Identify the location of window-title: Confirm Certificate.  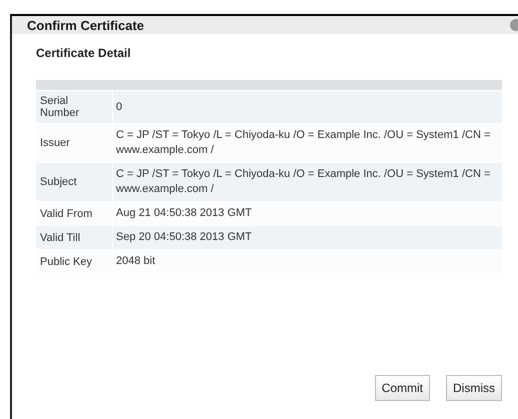
(85, 25).